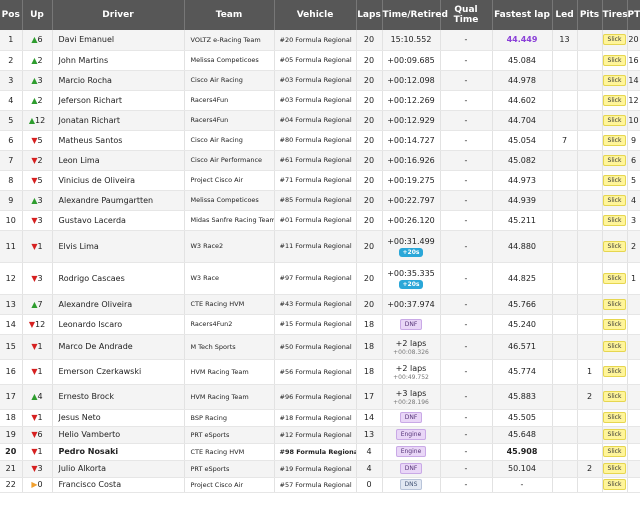 The width and height of the screenshot is (640, 515). Describe the element at coordinates (411, 397) in the screenshot. I see `time-retired: +3 laps +00:28.196` at that location.